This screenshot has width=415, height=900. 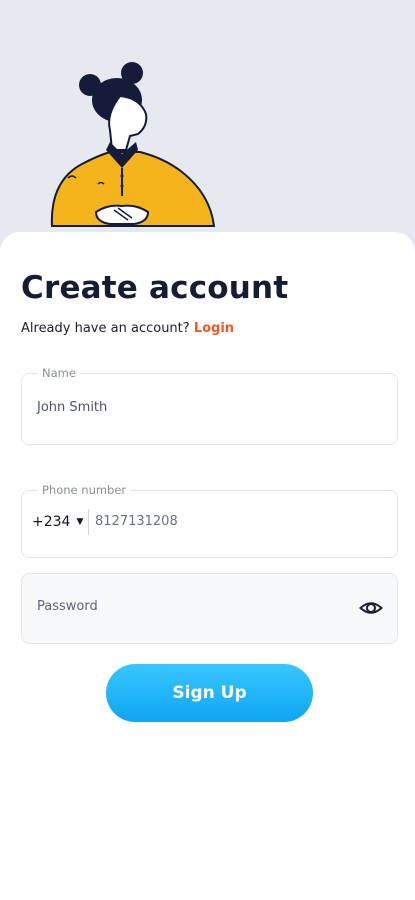 I want to click on name-field-label: Name, so click(x=59, y=373).